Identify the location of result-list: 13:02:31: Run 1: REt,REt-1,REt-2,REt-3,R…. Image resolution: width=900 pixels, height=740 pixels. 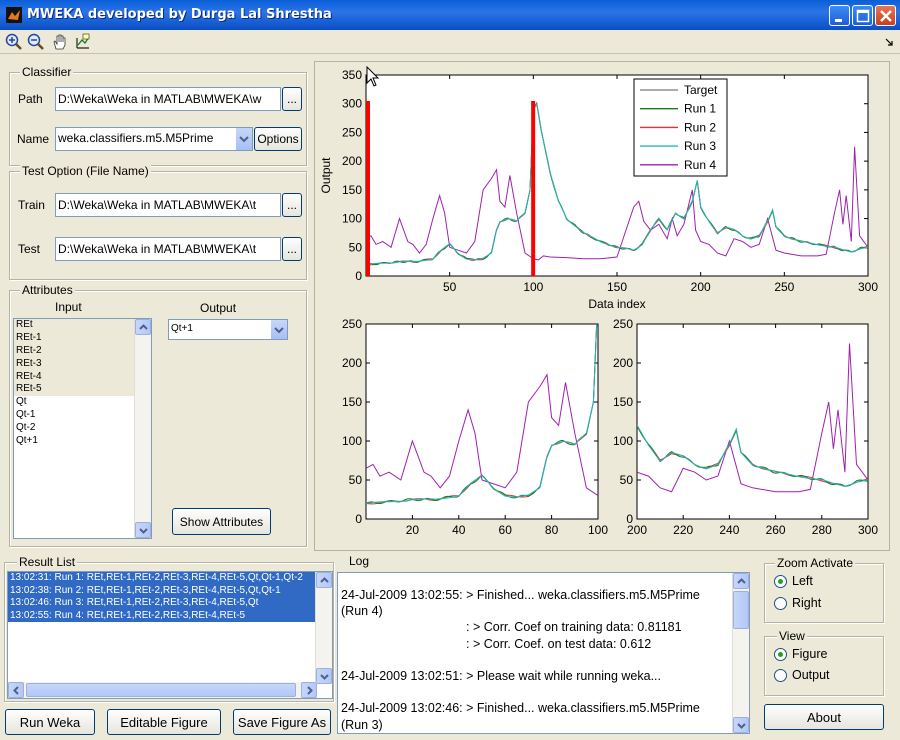
(170, 635).